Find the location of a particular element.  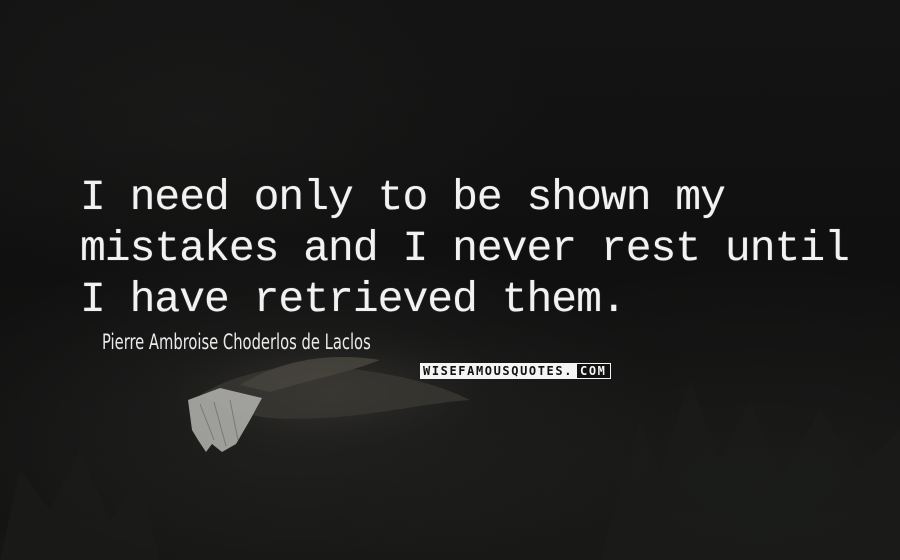

author-name: Pierre Ambroise Choderlos de Laclos is located at coordinates (236, 342).